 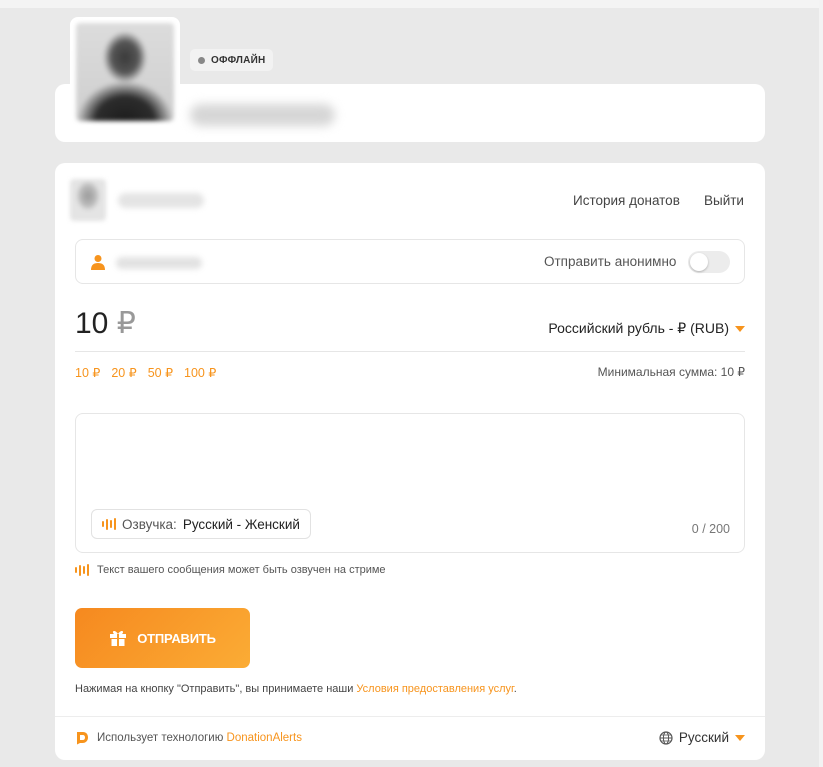 I want to click on user-avatar, so click(x=88, y=200).